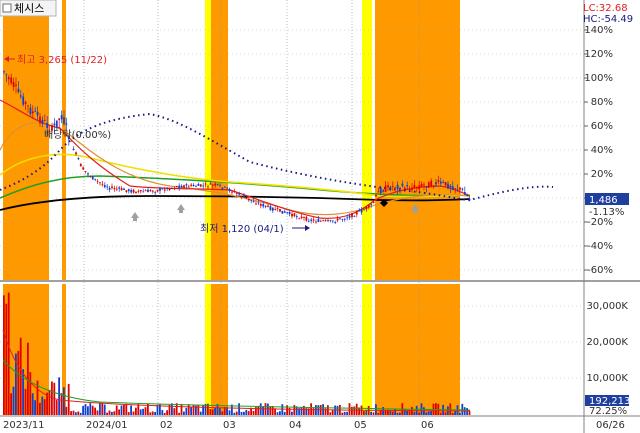 Image resolution: width=640 pixels, height=433 pixels. I want to click on tick-80: 80%, so click(602, 102).